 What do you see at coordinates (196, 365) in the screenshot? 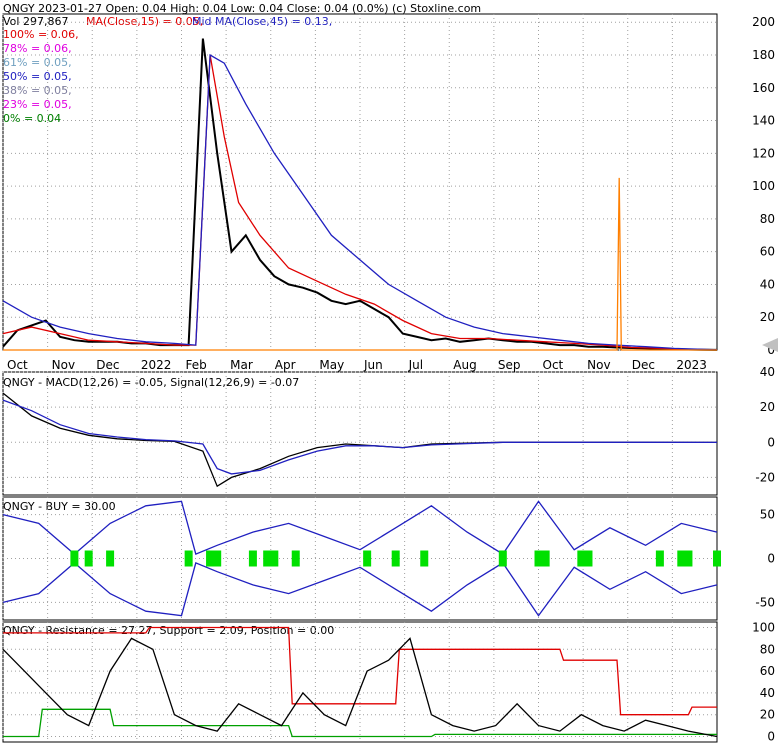
I see `x-tick-label: Feb` at bounding box center [196, 365].